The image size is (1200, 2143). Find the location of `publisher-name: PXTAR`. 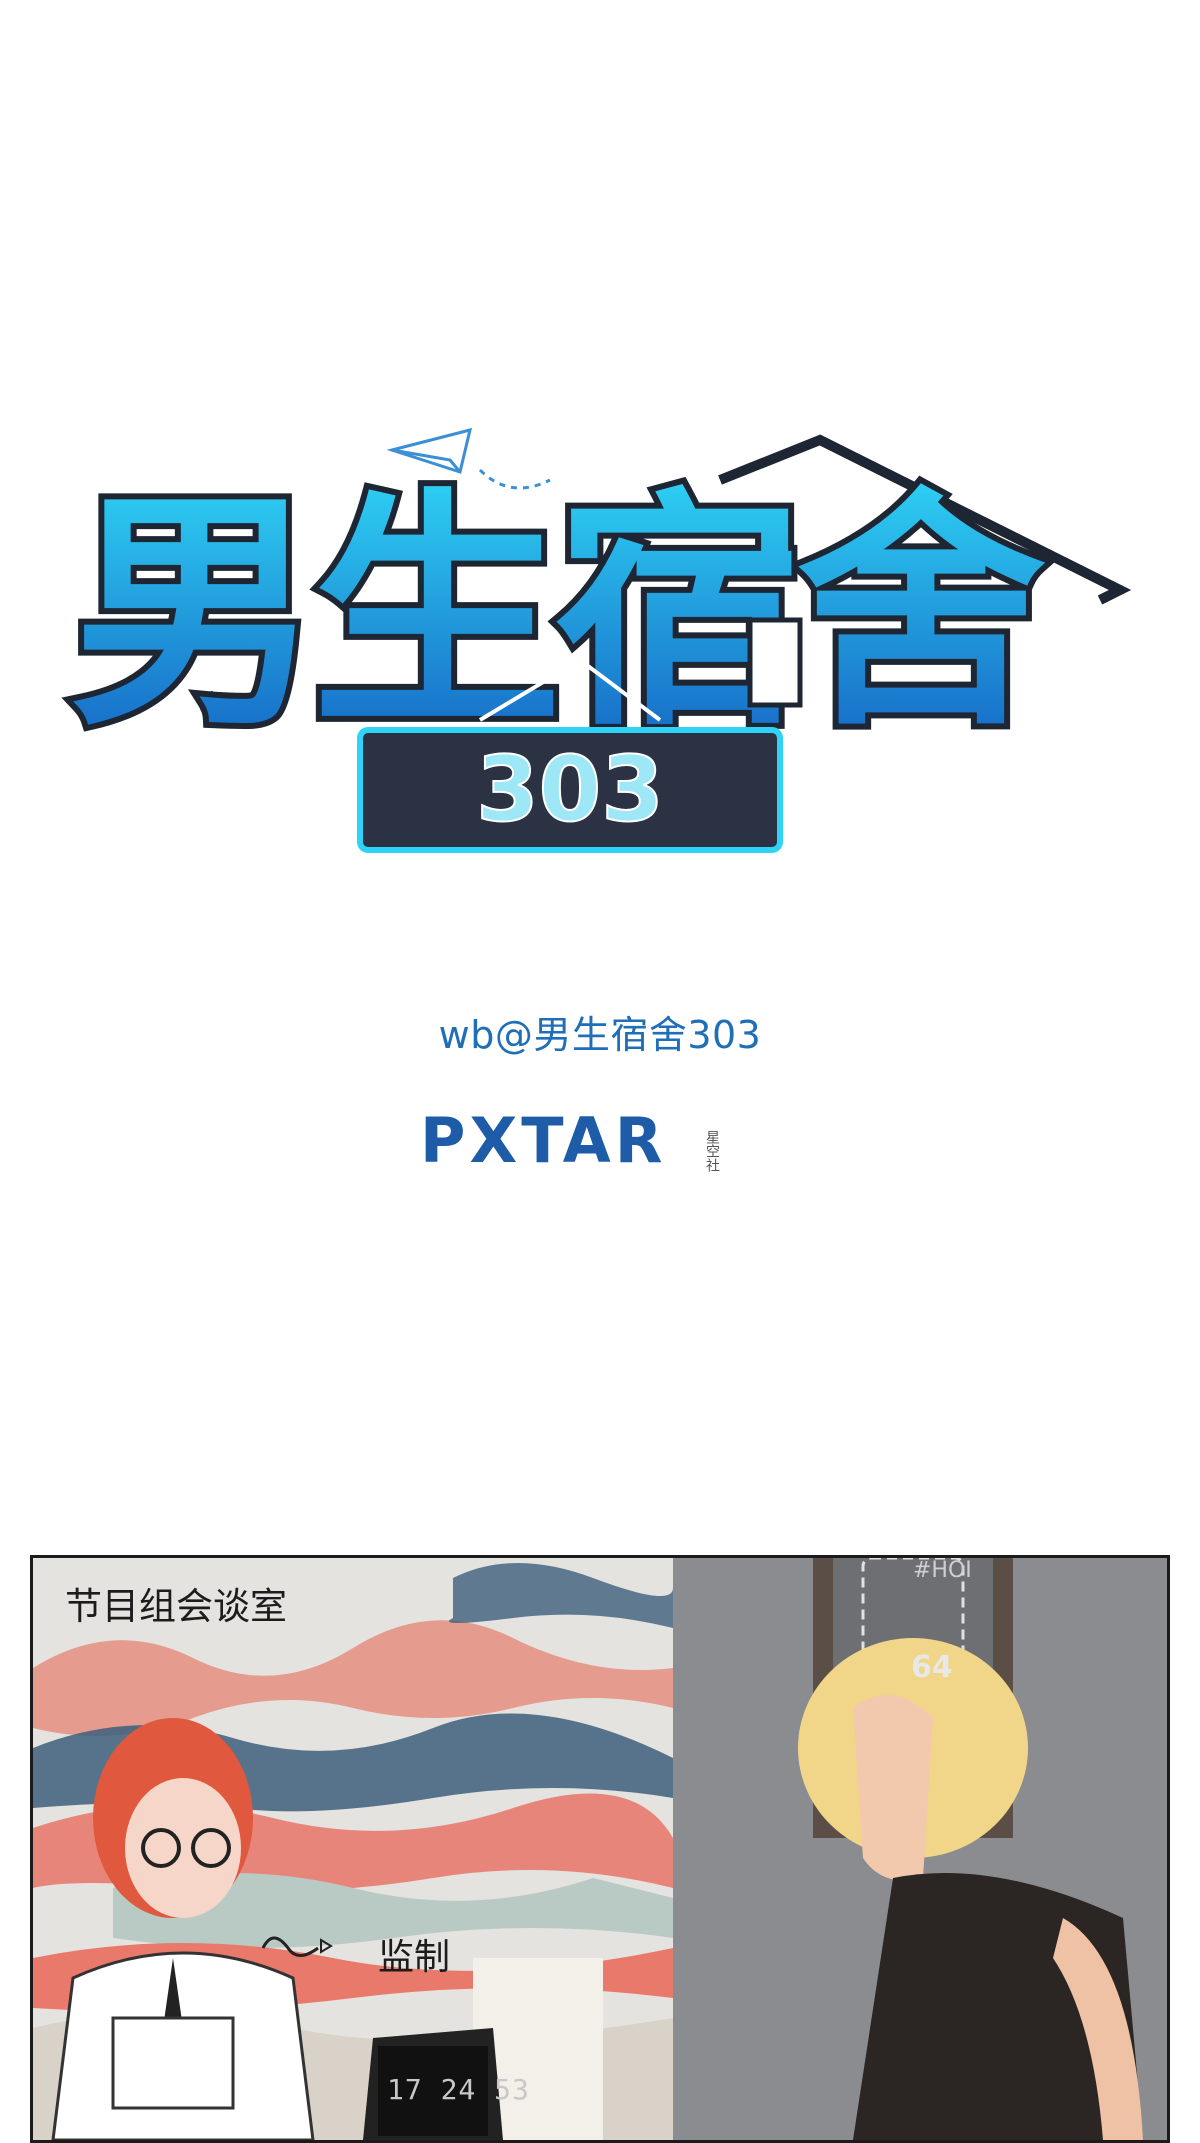

publisher-name: PXTAR is located at coordinates (543, 1140).